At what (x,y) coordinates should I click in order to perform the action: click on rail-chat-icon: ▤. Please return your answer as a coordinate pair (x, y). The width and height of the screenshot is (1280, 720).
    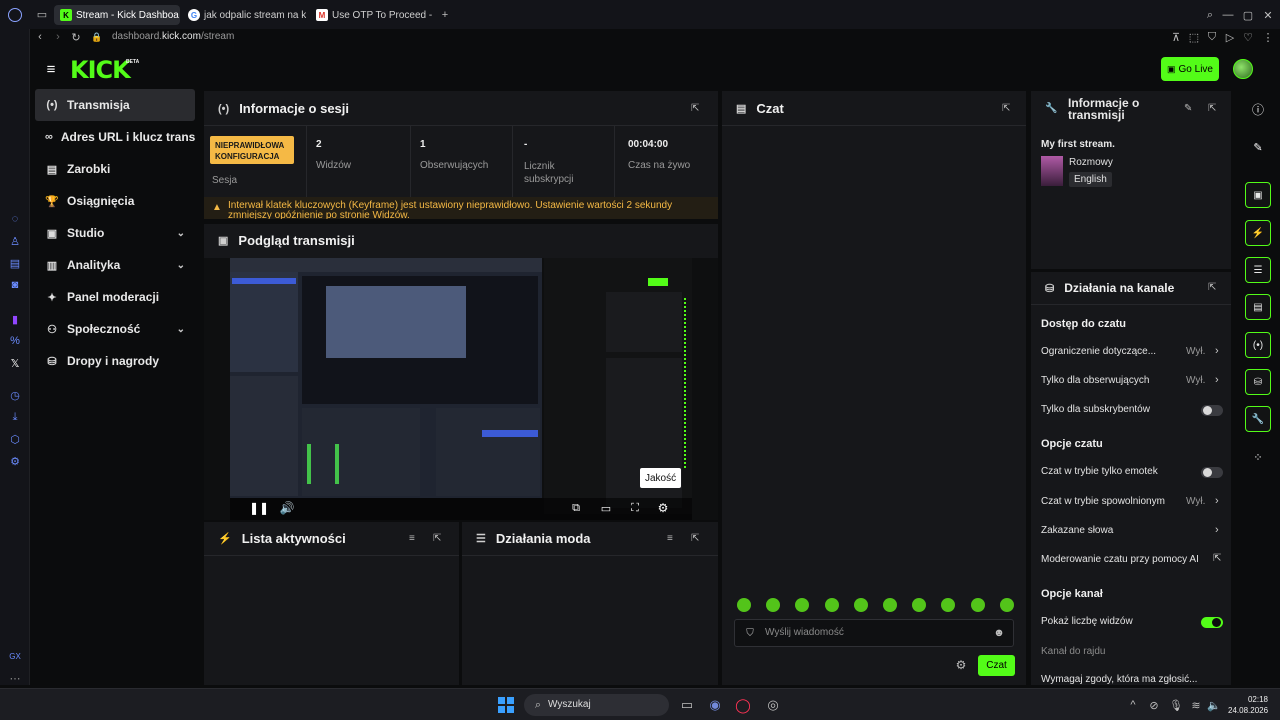
    Looking at the image, I should click on (1258, 307).